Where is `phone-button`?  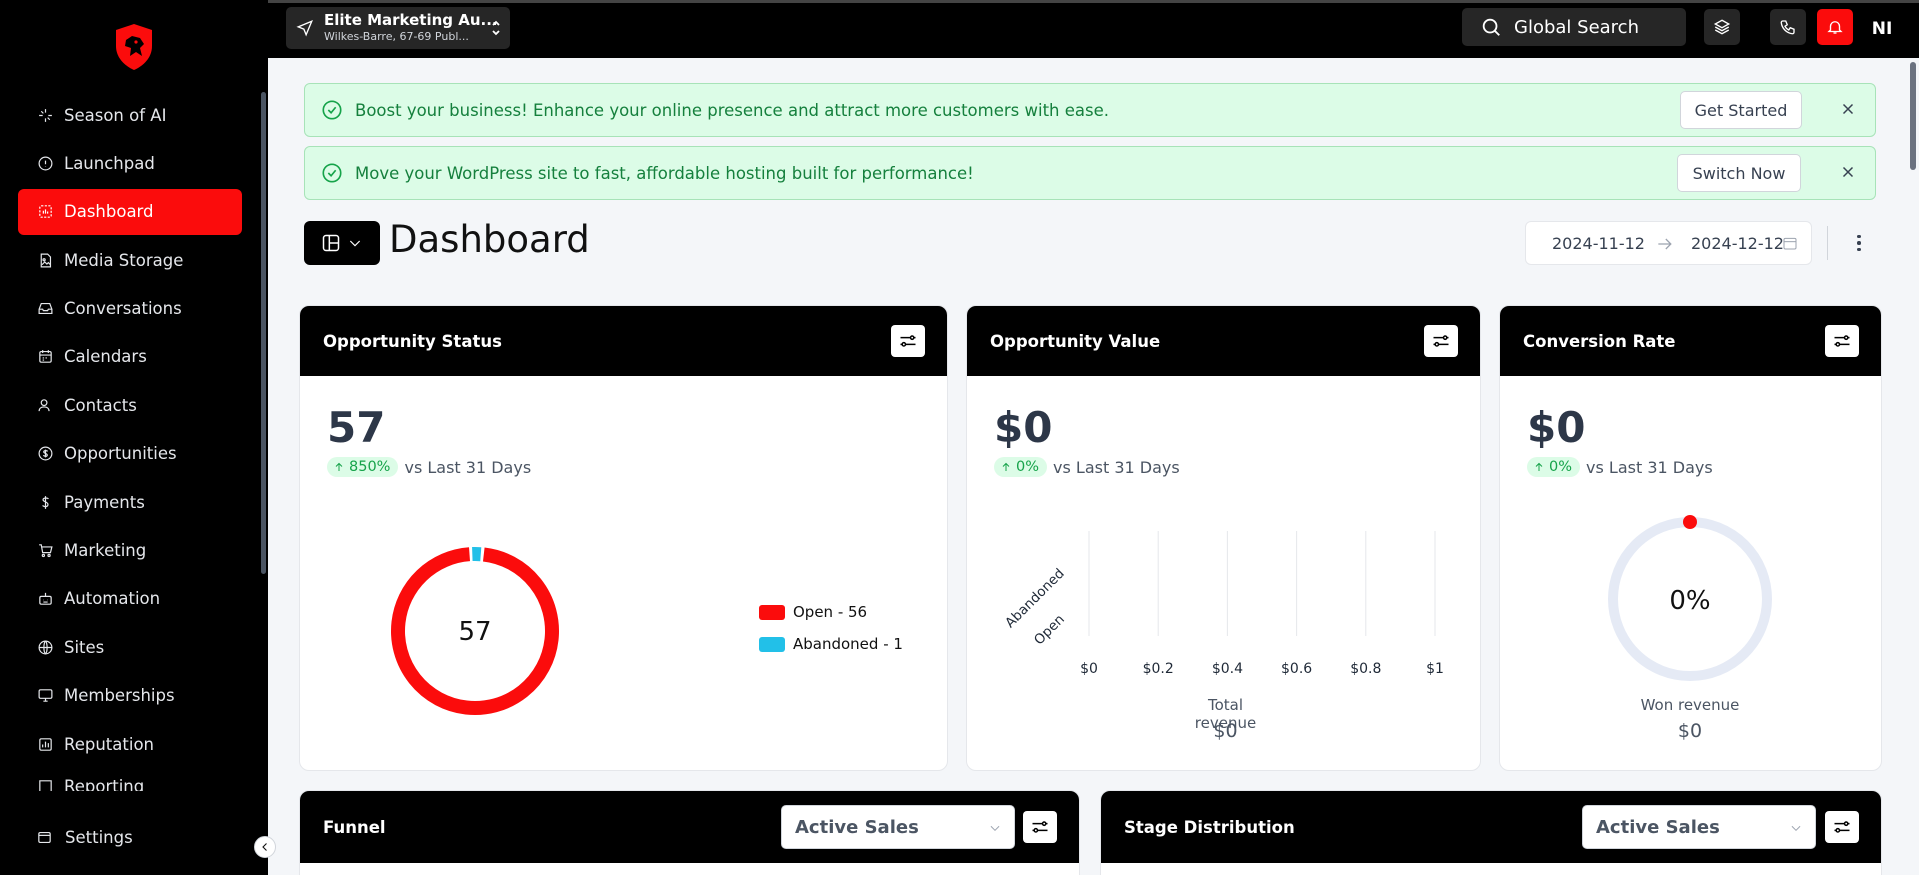
phone-button is located at coordinates (1788, 27).